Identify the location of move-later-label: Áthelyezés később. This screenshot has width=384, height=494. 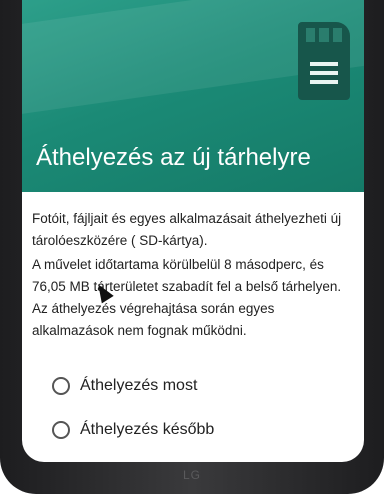
(147, 429).